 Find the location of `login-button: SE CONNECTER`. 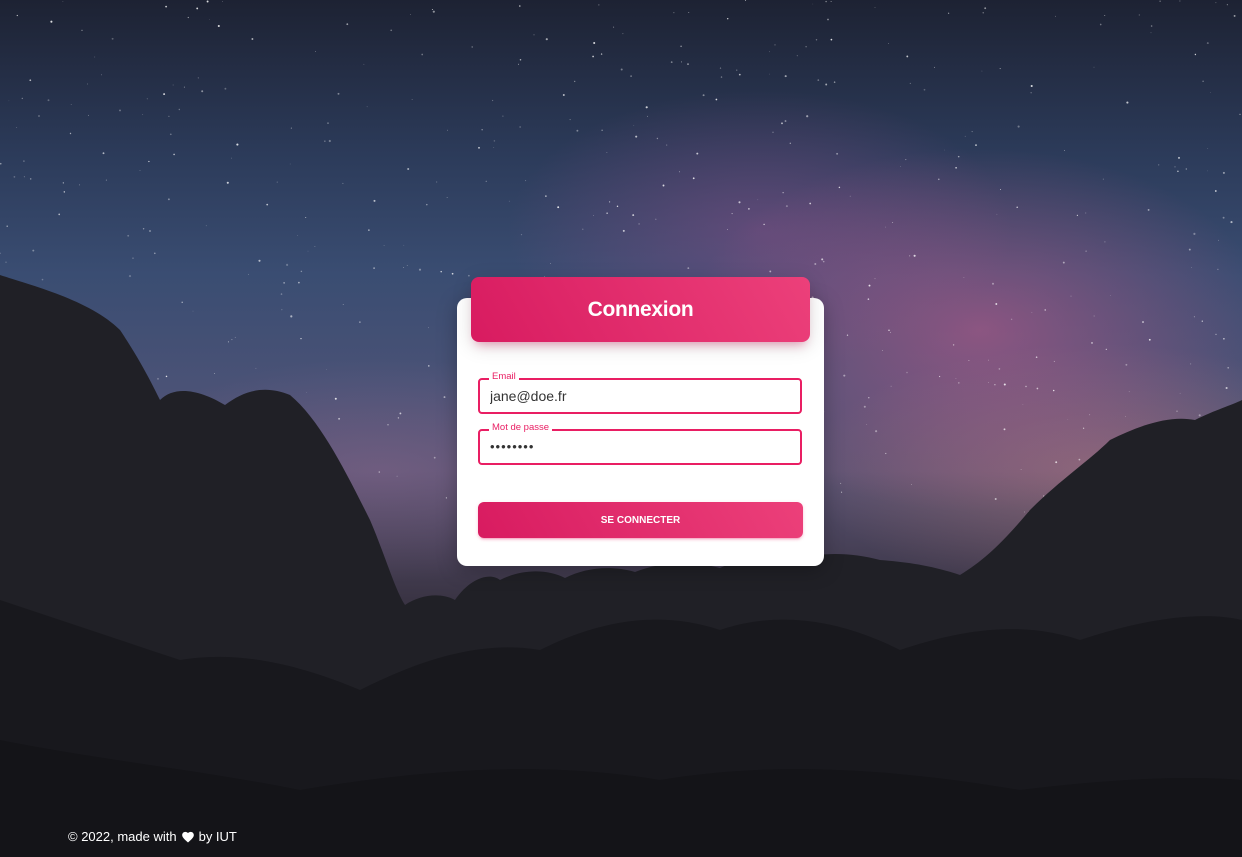

login-button: SE CONNECTER is located at coordinates (640, 520).